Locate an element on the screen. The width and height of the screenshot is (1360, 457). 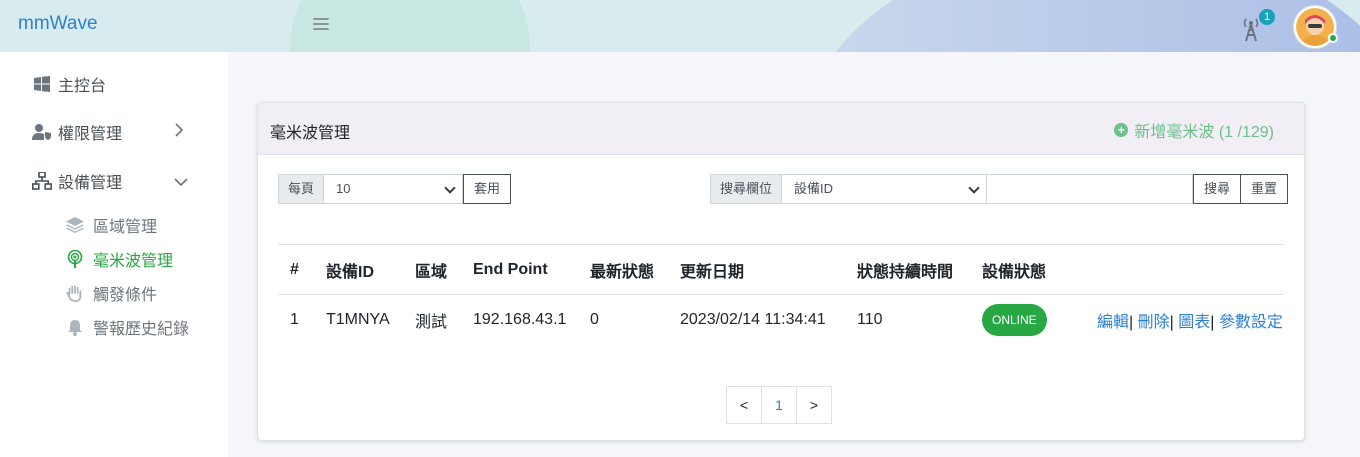
sidebar-item-label: 設備管理 is located at coordinates (90, 183).